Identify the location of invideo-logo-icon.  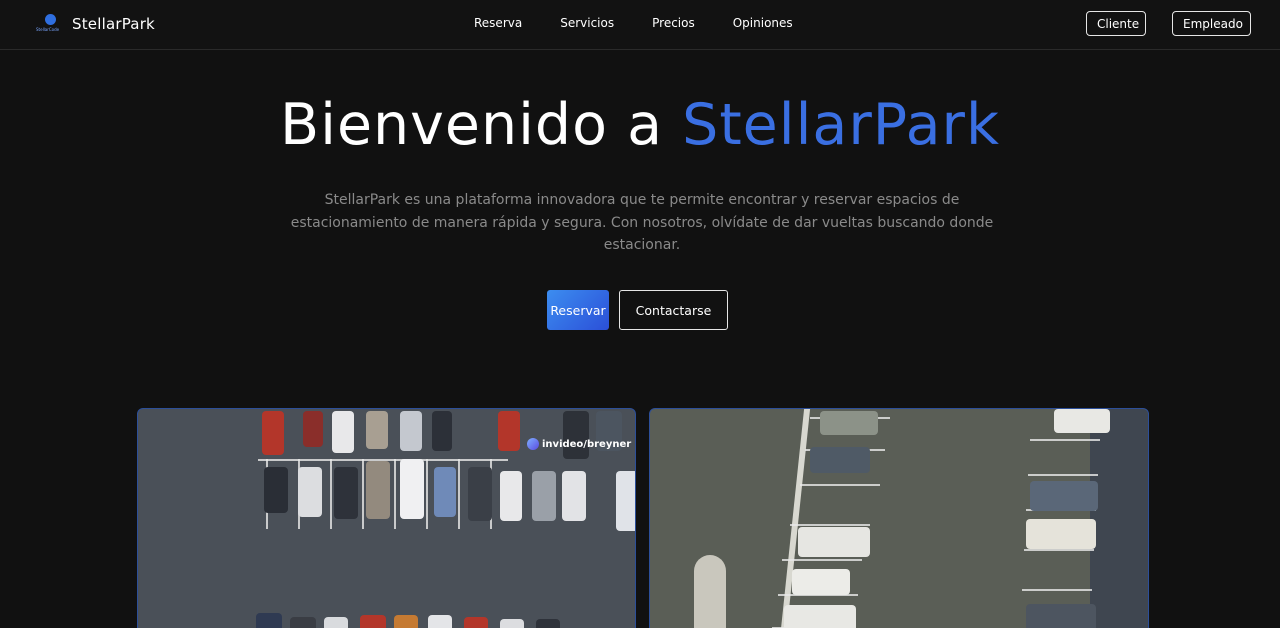
(533, 444).